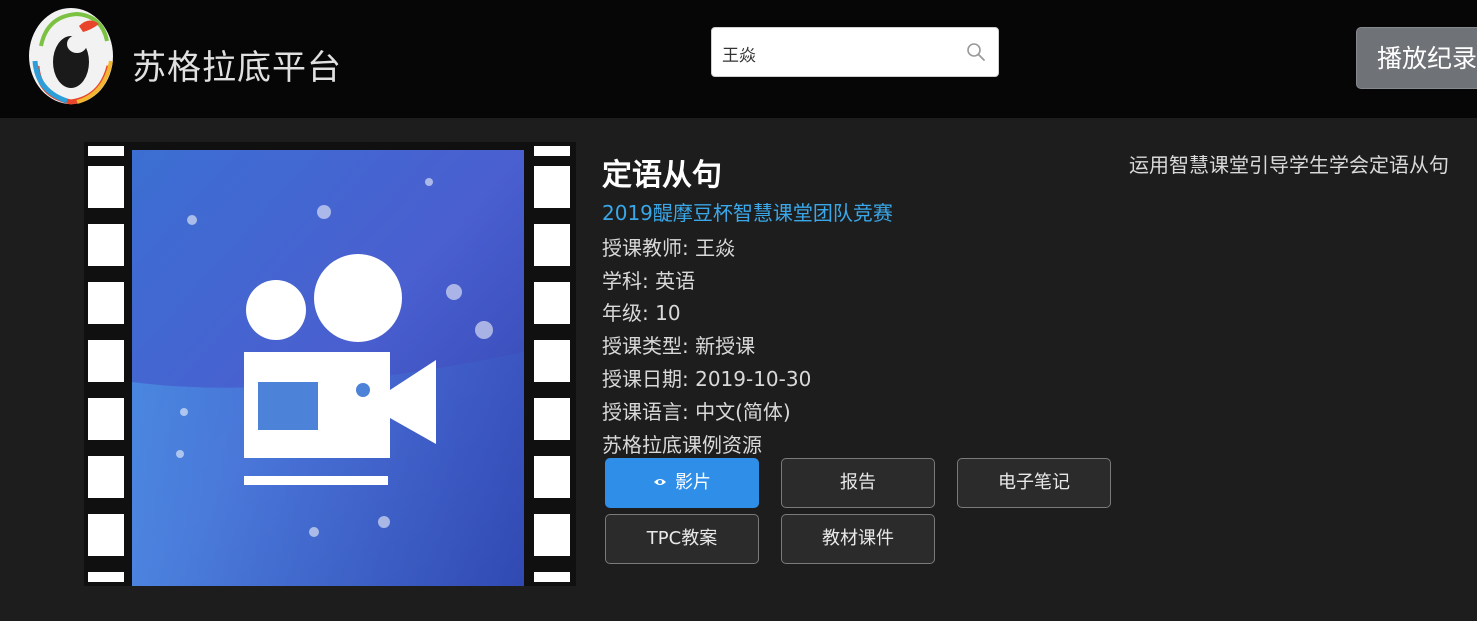  I want to click on resource-source: 苏格拉底课例资源, so click(682, 445).